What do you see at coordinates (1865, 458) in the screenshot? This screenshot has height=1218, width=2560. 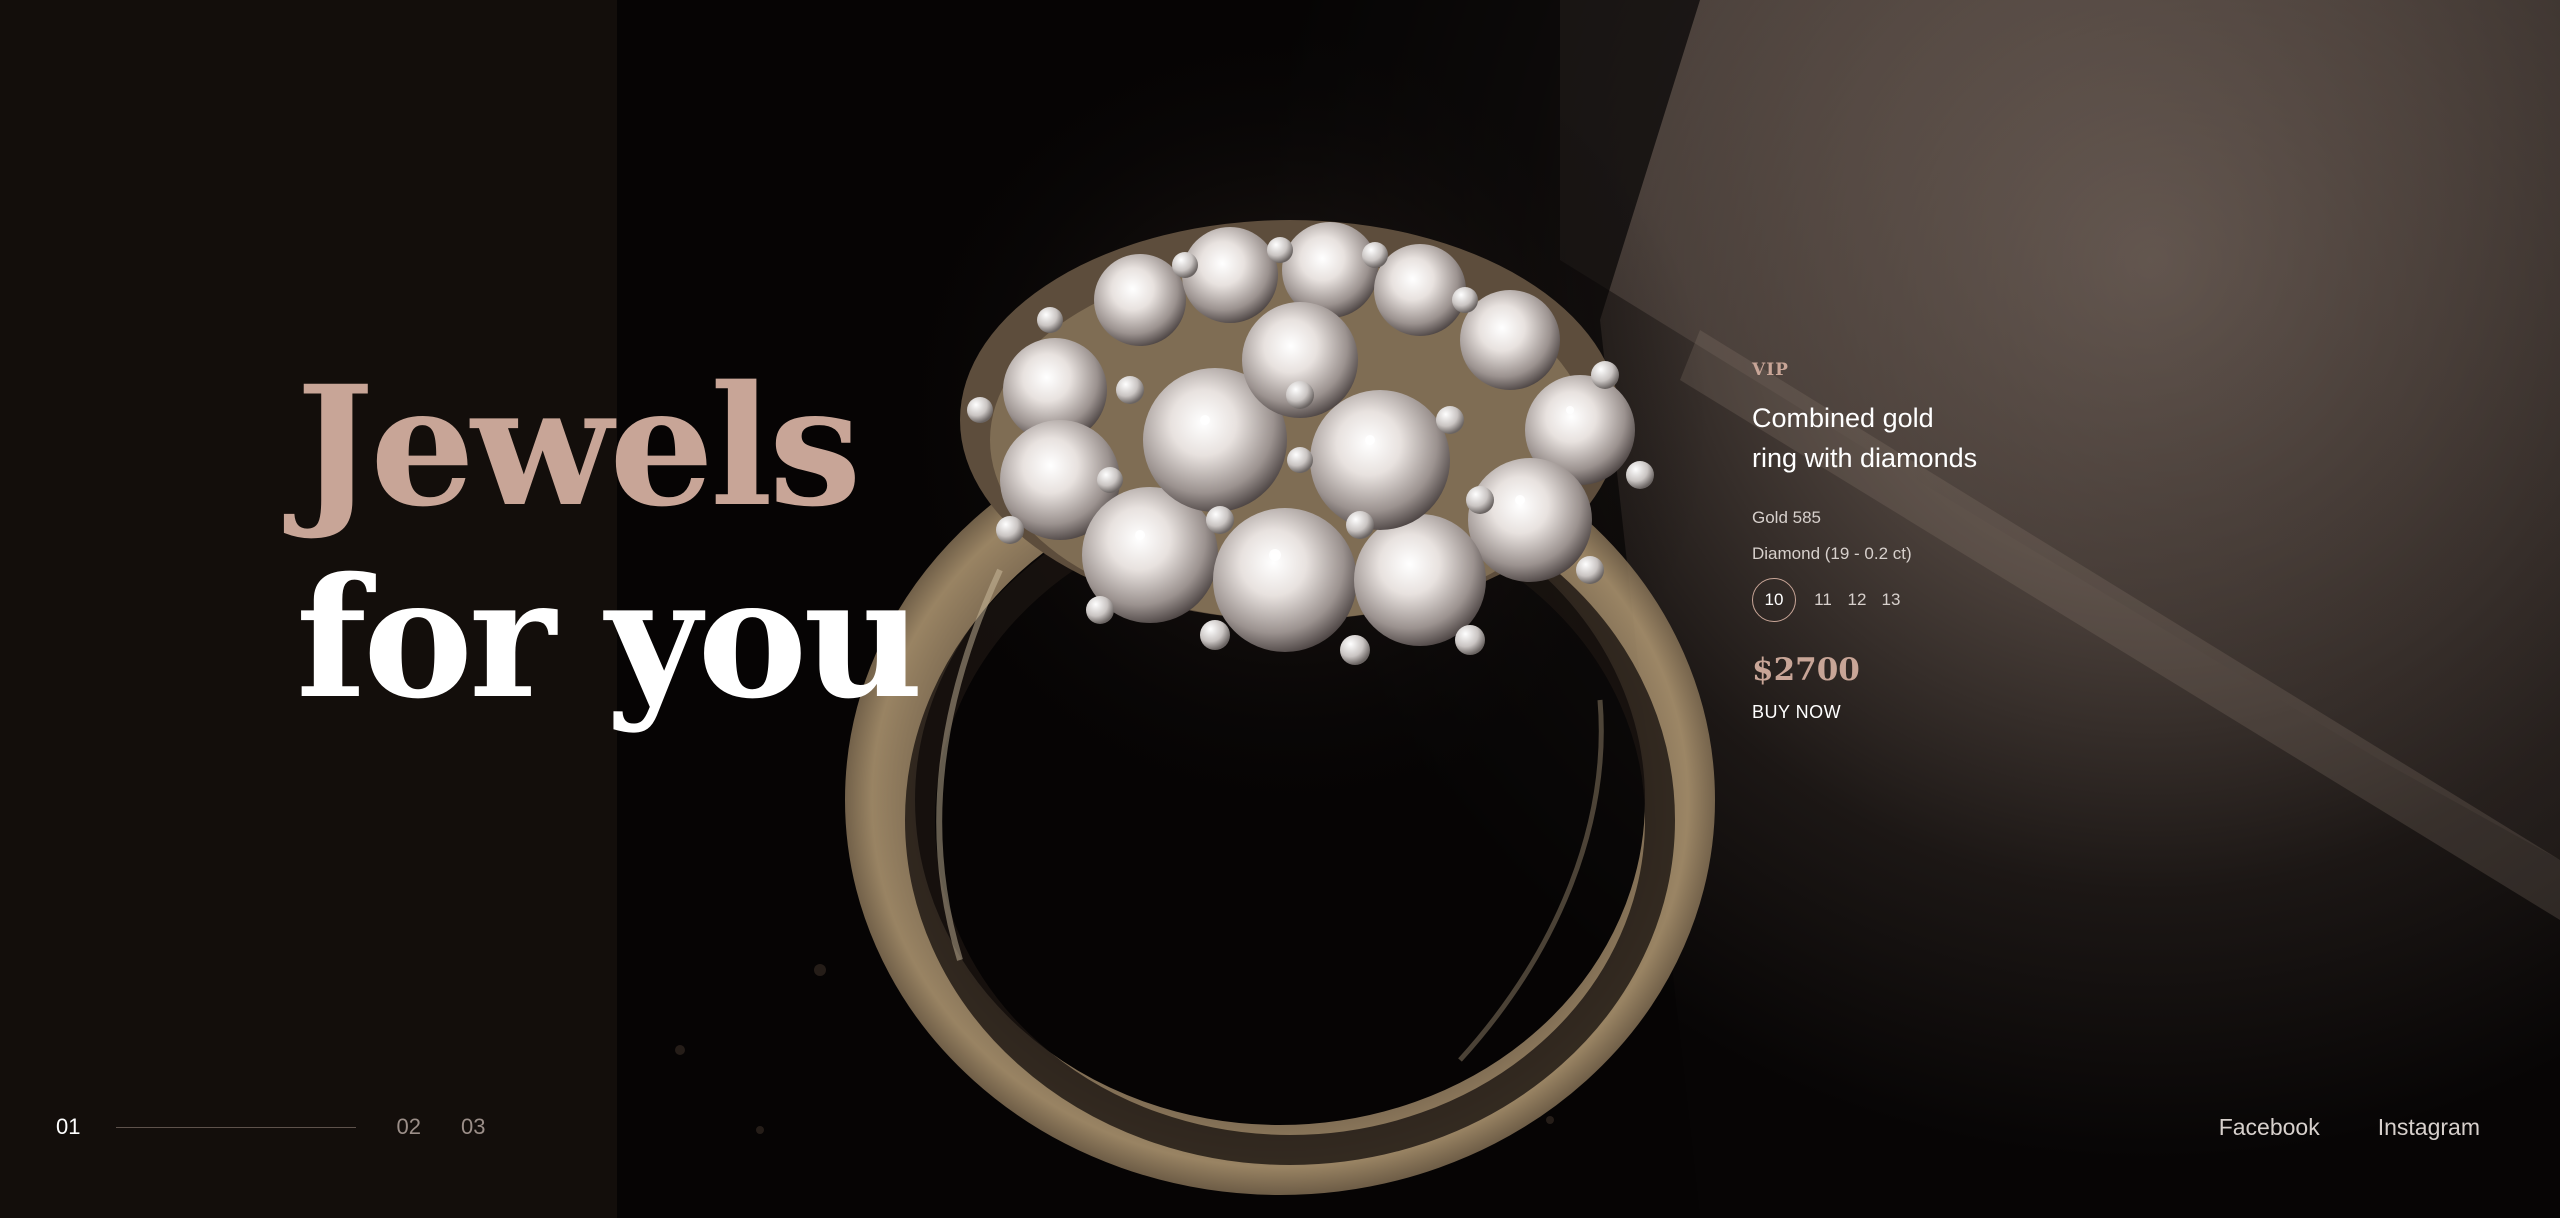 I see `product-name-line-2: ring with diamonds` at bounding box center [1865, 458].